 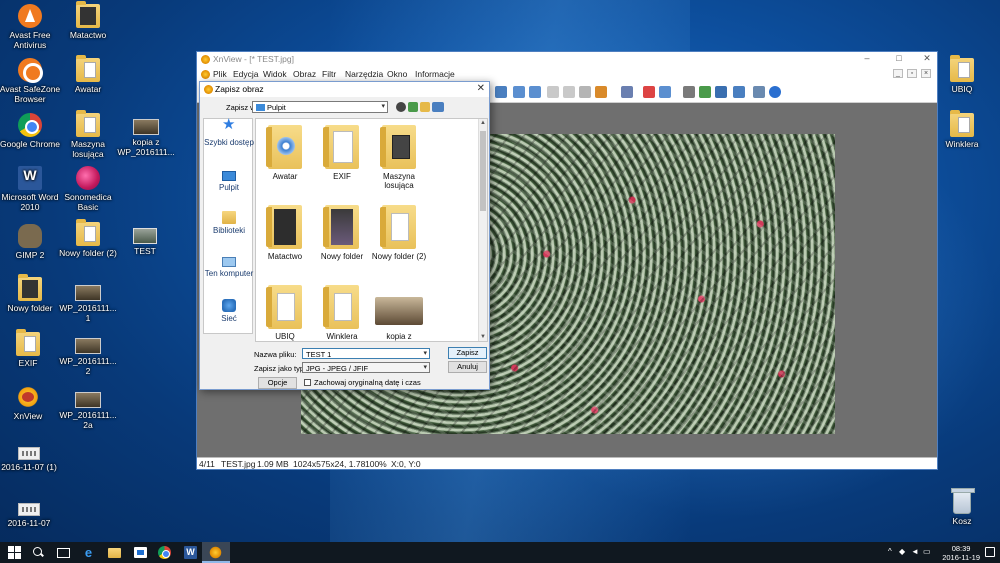 I want to click on save-in-dropdown: Pulpit ▾, so click(x=320, y=107).